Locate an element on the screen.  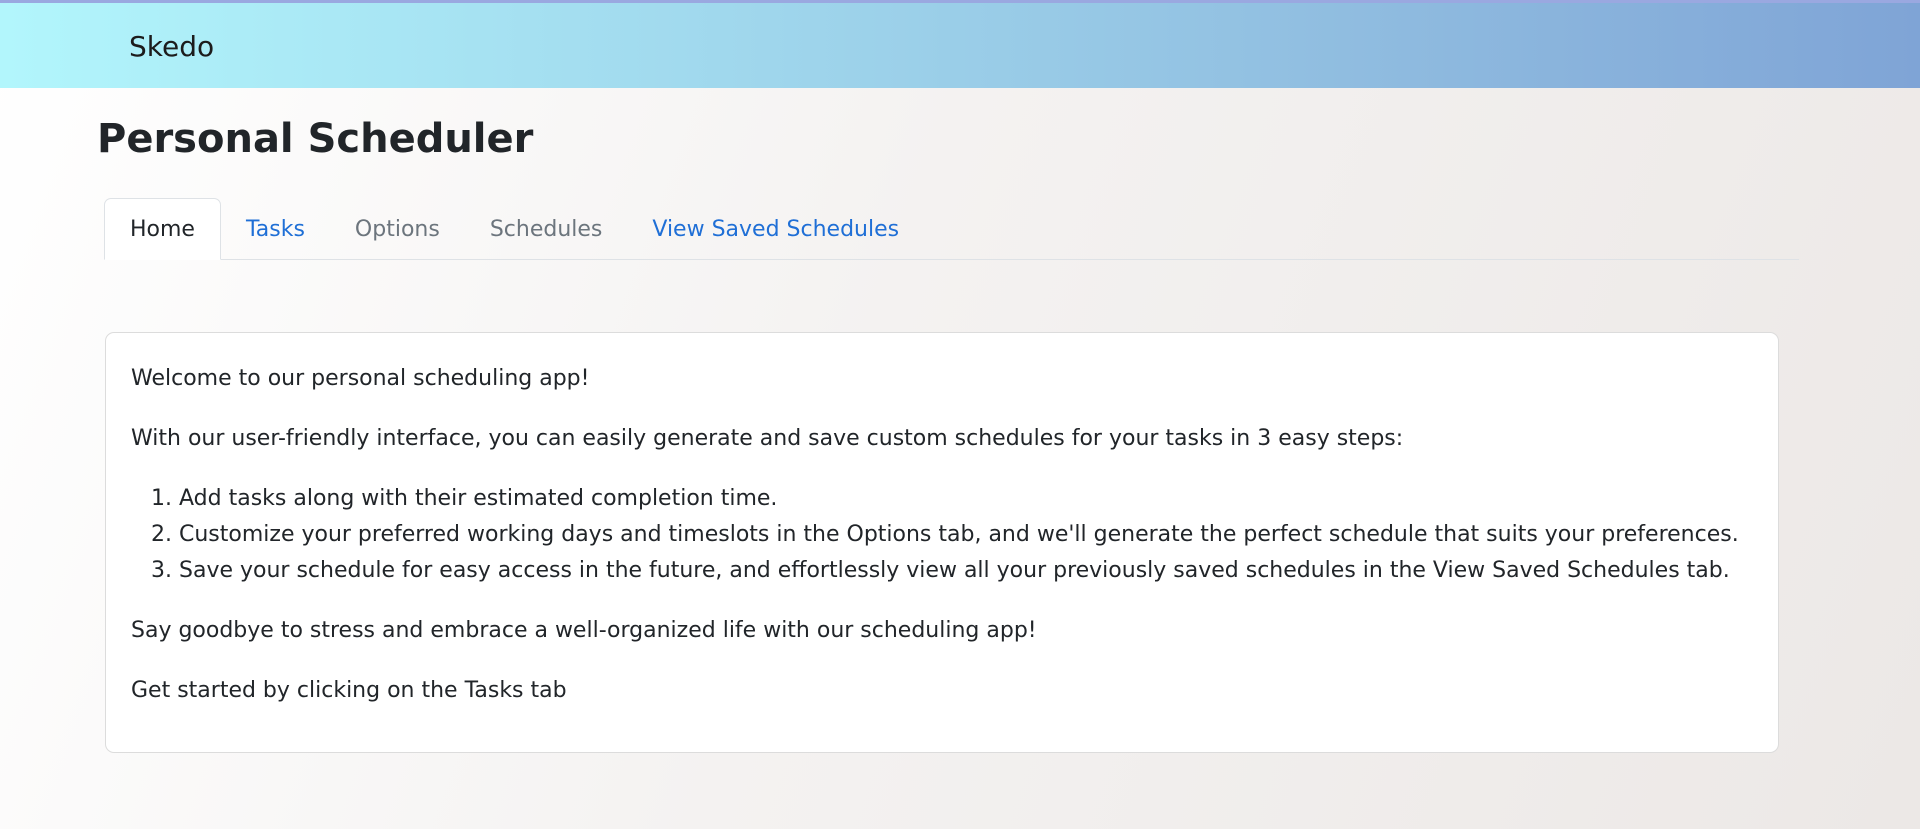
cta-text: Get started by clicking on the Tasks tab is located at coordinates (349, 690).